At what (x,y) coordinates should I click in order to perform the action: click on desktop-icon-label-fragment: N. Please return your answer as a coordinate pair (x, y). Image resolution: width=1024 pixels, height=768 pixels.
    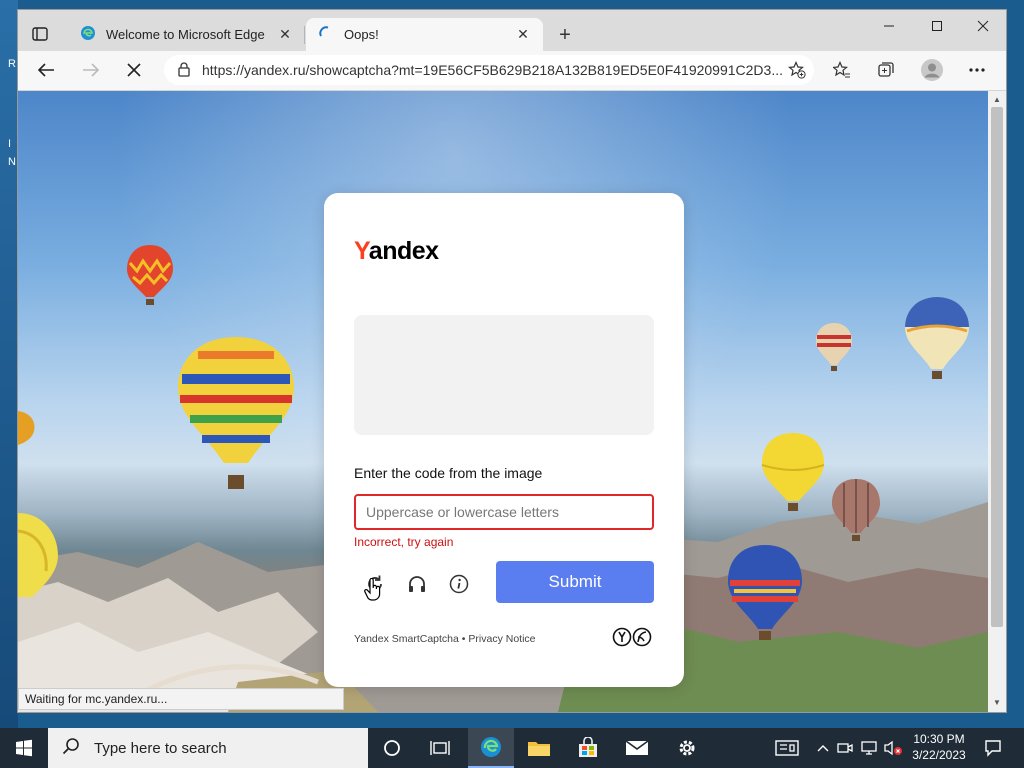
    Looking at the image, I should click on (12, 162).